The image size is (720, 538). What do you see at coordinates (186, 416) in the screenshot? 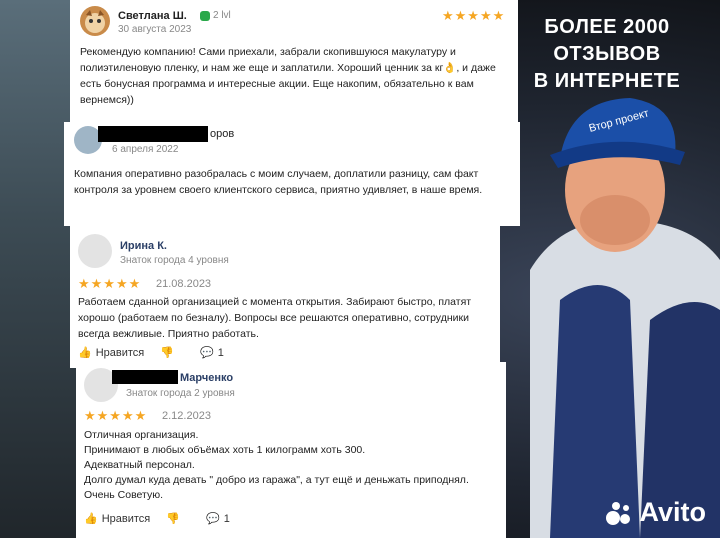
I see `review-date: 2.12.2023` at bounding box center [186, 416].